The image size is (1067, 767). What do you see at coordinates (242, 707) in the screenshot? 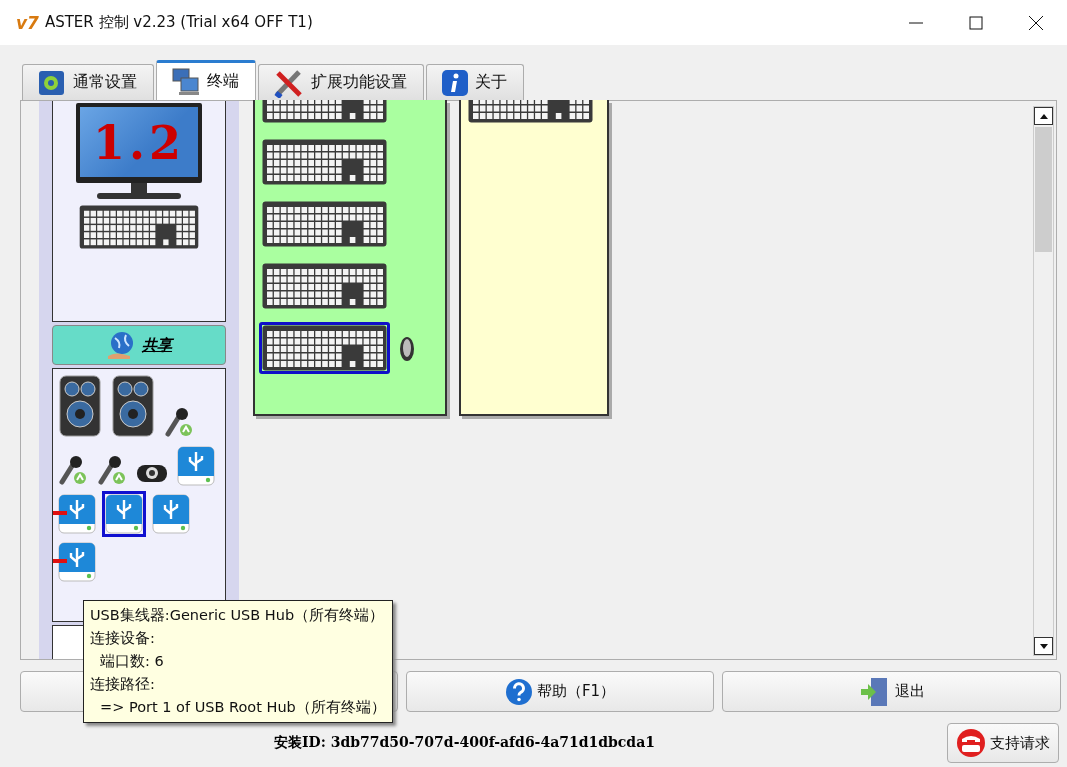
I see `tooltip-line: => Port 1 of USB Root Hub（所有终端）` at bounding box center [242, 707].